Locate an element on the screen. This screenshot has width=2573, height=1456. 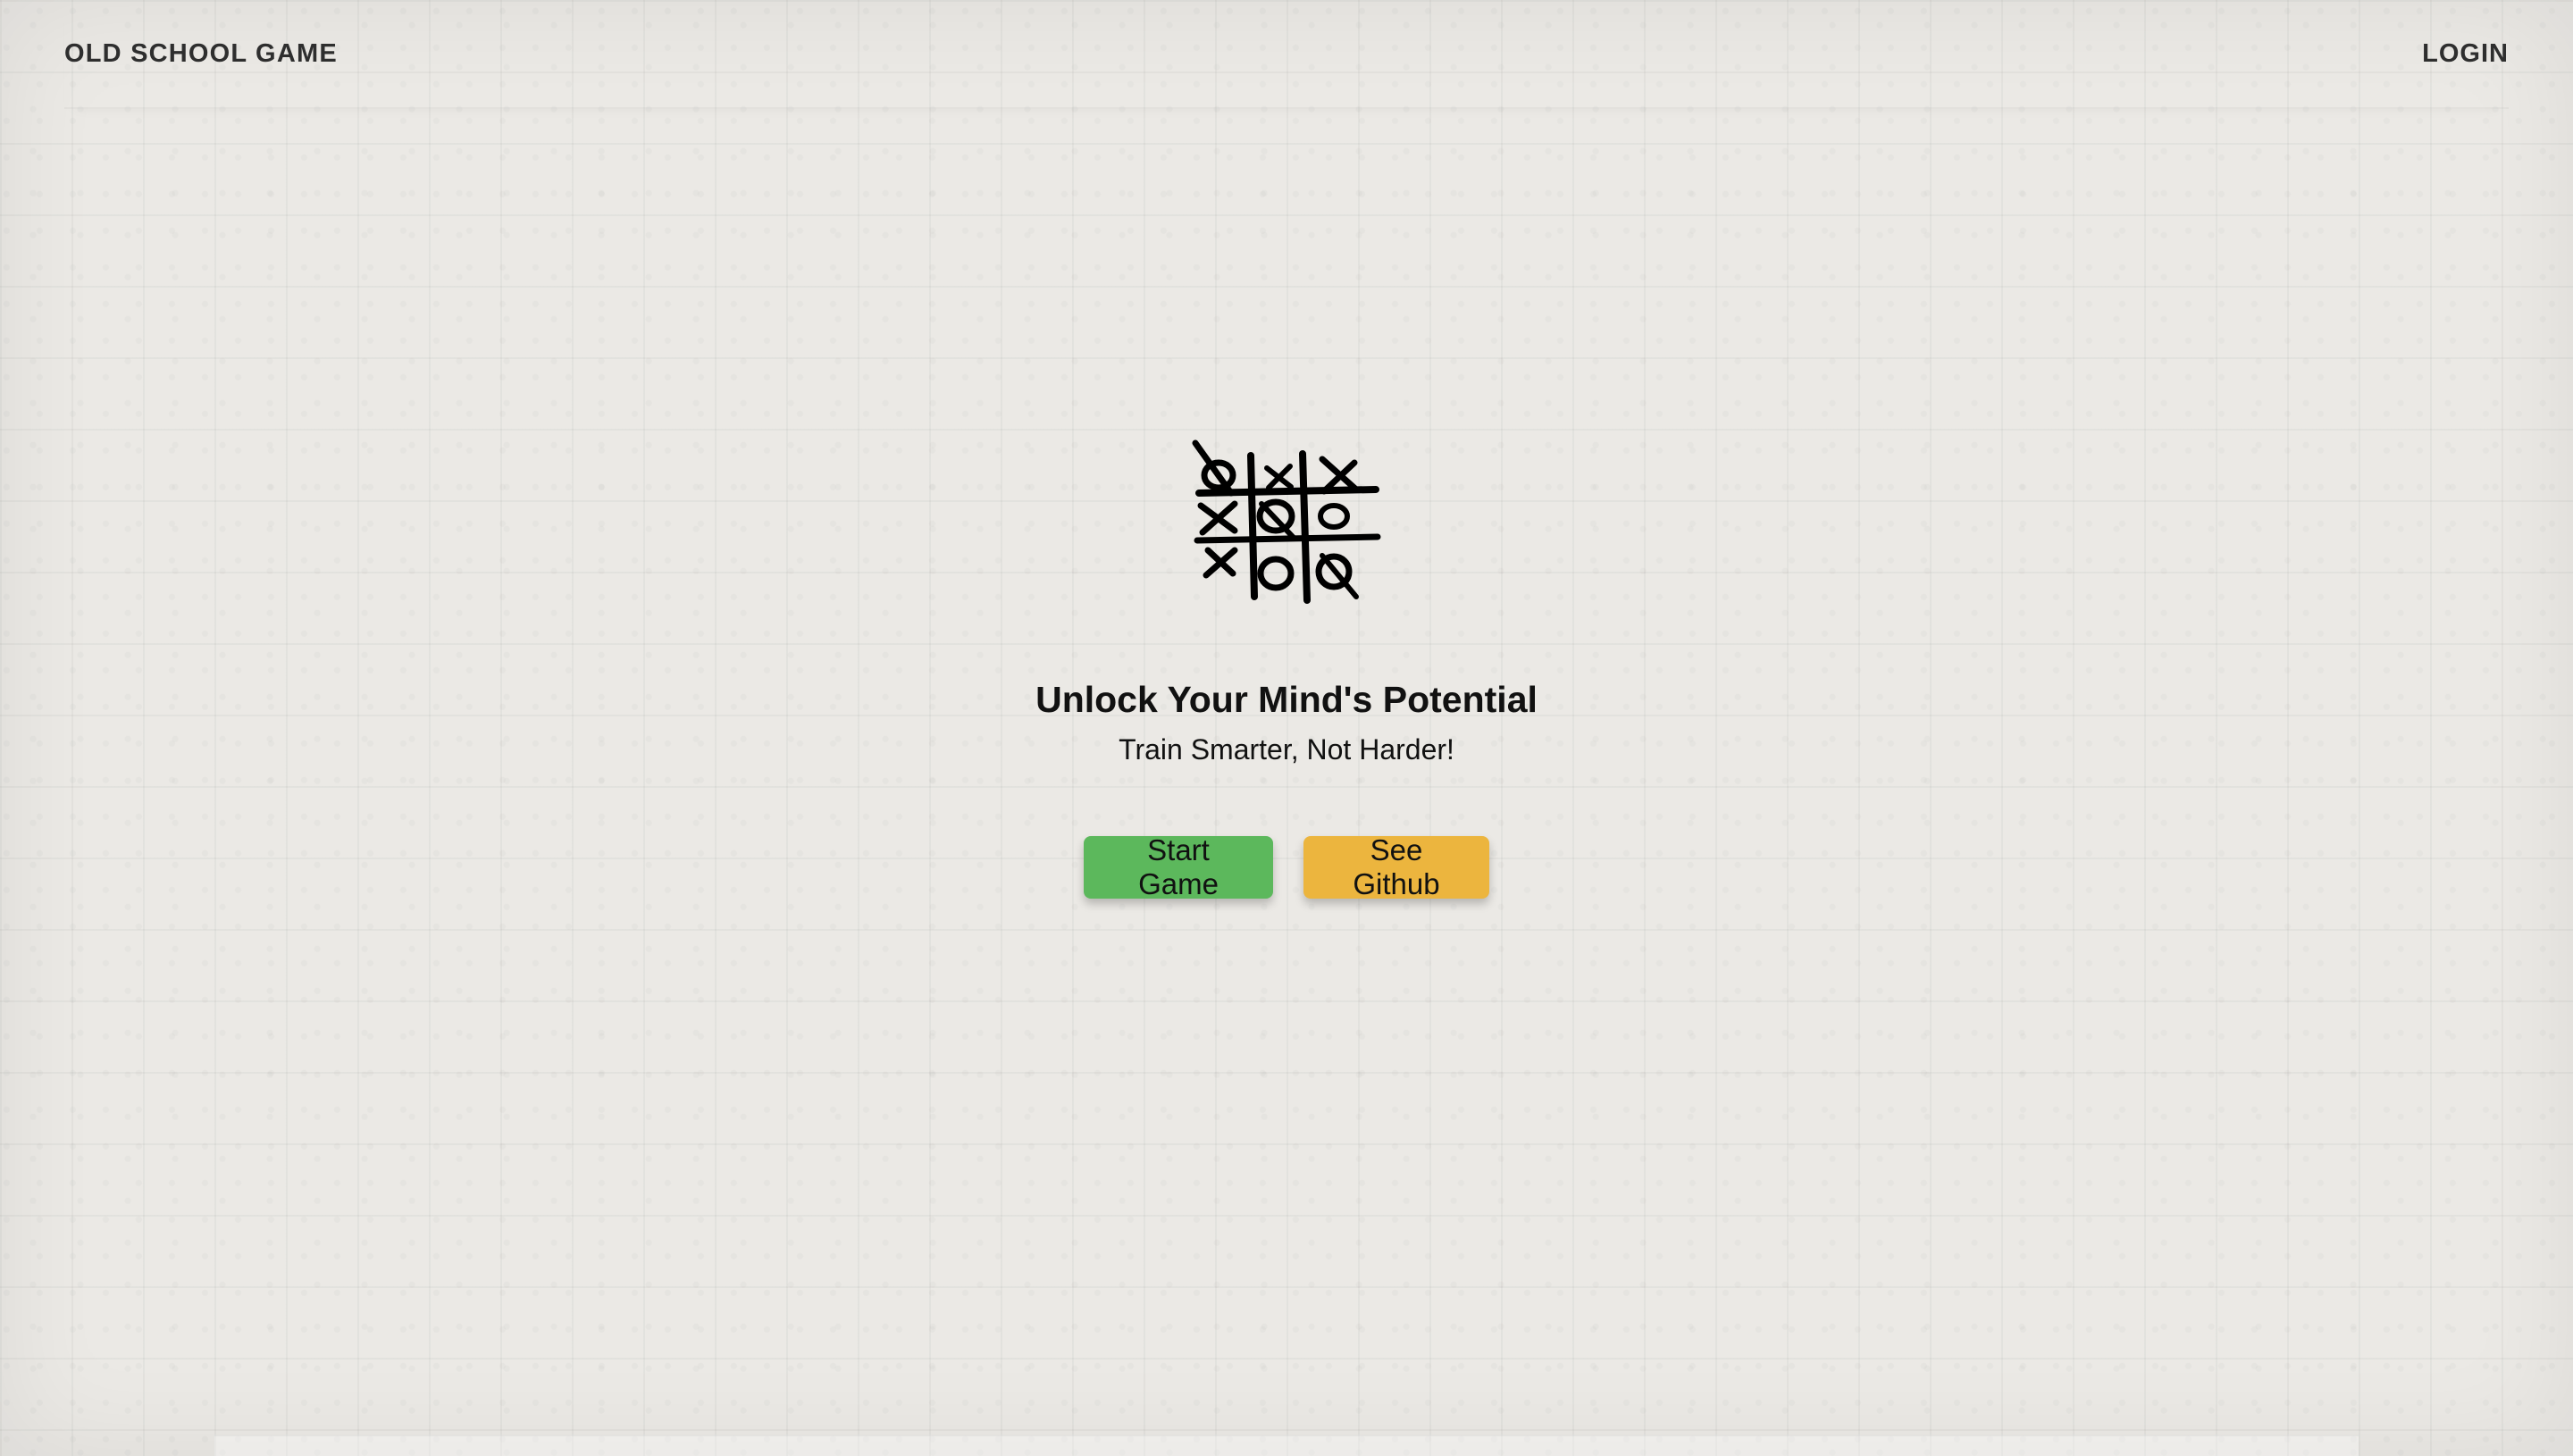
footer-edge is located at coordinates (1286, 1445).